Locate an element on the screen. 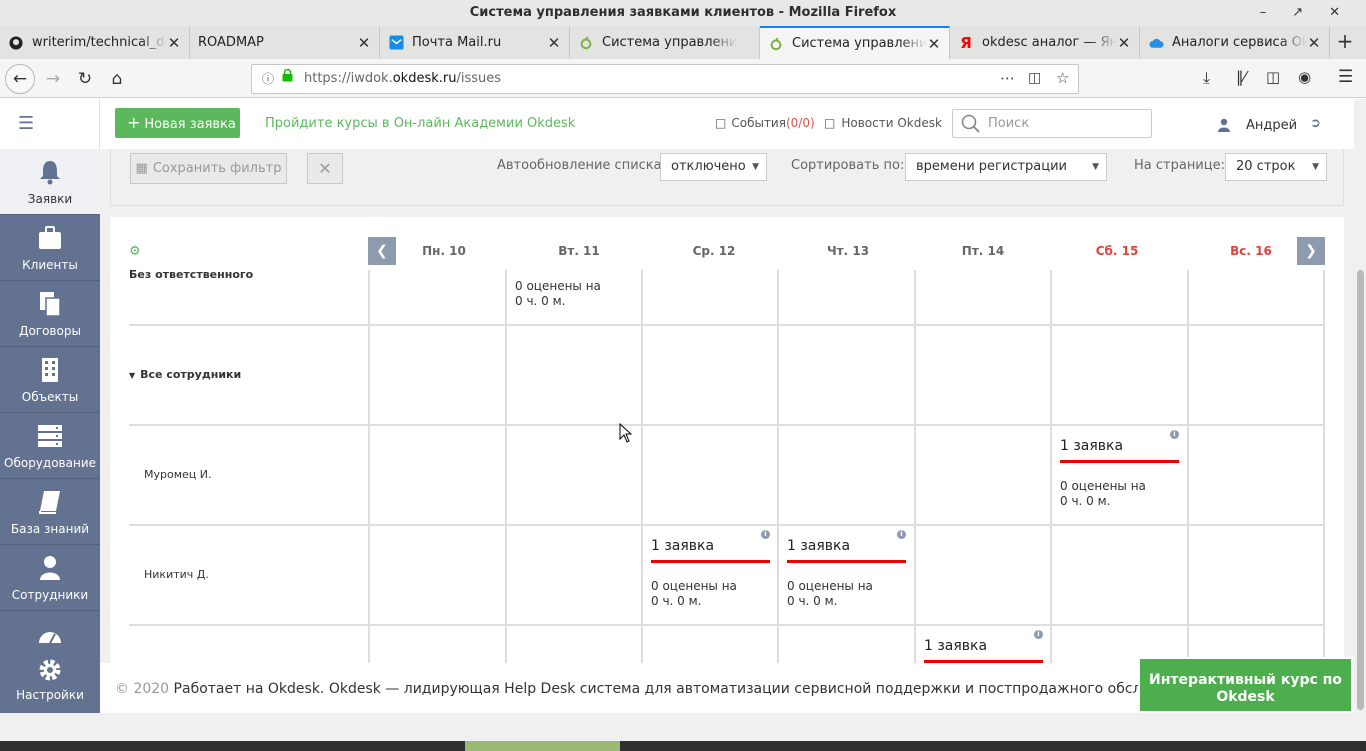 This screenshot has width=1366, height=751. mail-icon is located at coordinates (396, 43).